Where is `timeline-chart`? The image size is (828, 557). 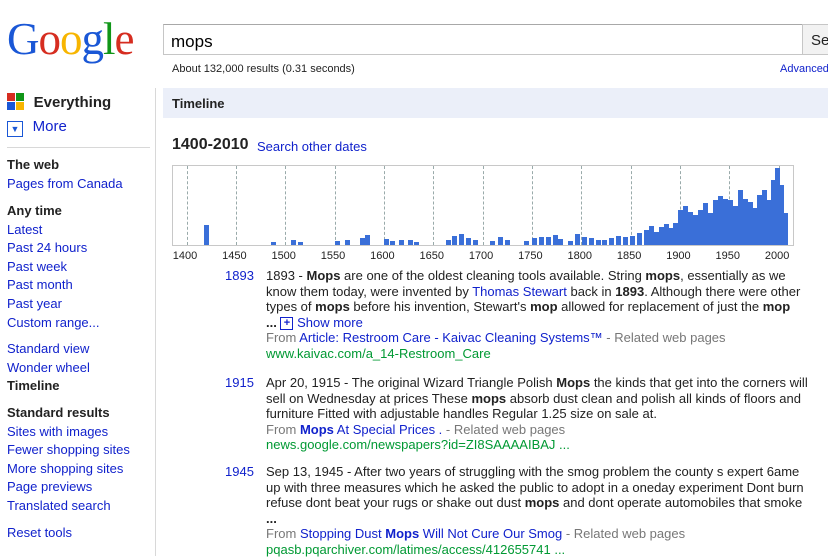
timeline-chart is located at coordinates (483, 205).